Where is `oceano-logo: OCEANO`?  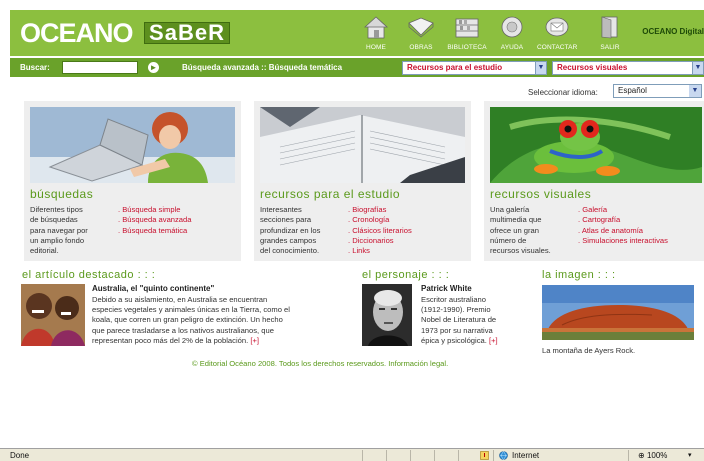 oceano-logo: OCEANO is located at coordinates (77, 33).